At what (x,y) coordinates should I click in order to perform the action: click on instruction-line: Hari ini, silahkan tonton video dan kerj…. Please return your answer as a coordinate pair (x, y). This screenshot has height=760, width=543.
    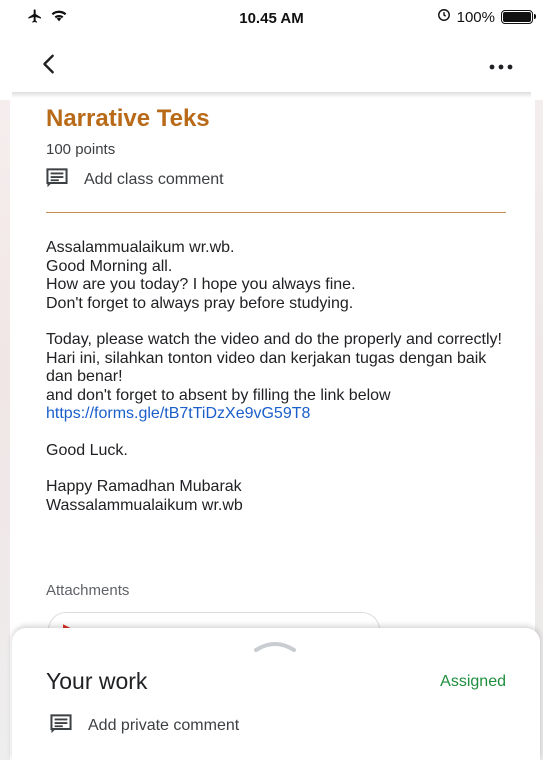
    Looking at the image, I should click on (266, 367).